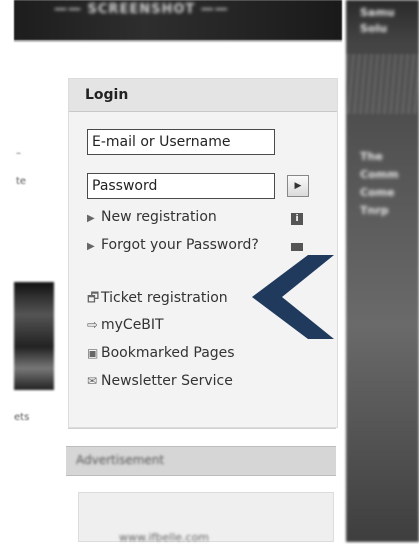  I want to click on right-column-line: Comm, so click(379, 174).